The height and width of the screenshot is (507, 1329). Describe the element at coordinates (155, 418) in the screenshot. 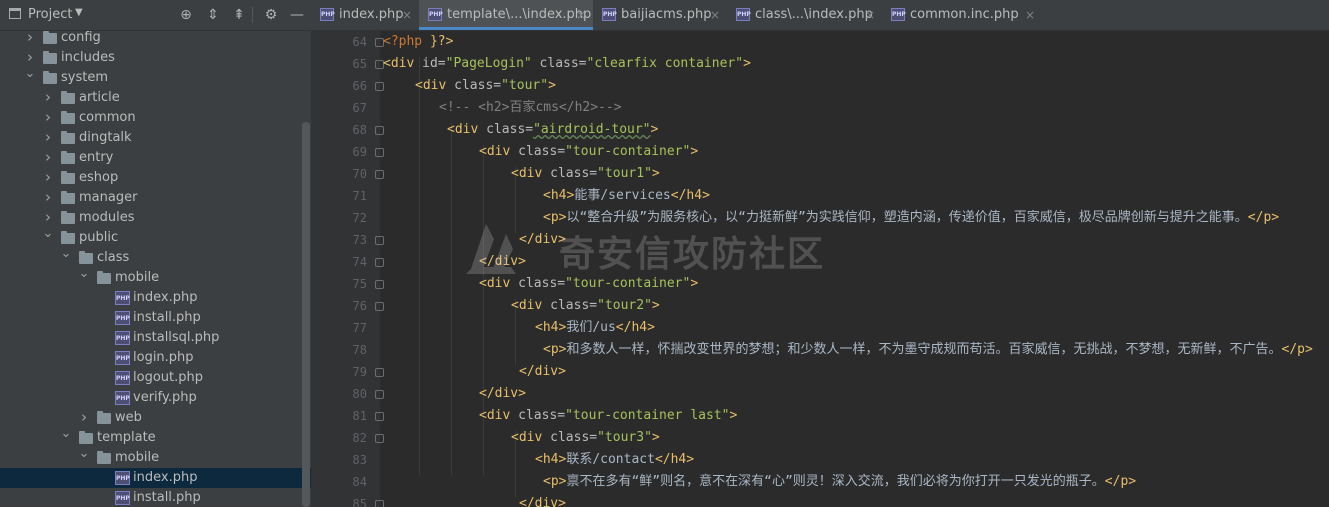

I see `tree-item: › web` at that location.